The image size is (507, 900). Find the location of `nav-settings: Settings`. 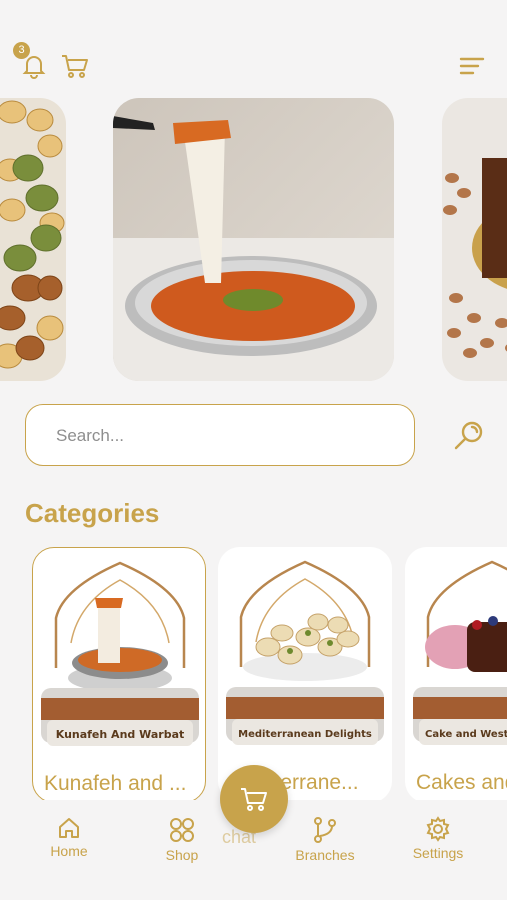

nav-settings: Settings is located at coordinates (438, 841).